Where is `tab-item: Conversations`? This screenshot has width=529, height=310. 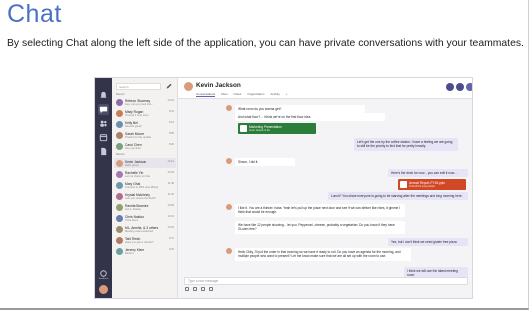
tab-item: Conversations is located at coordinates (206, 94).